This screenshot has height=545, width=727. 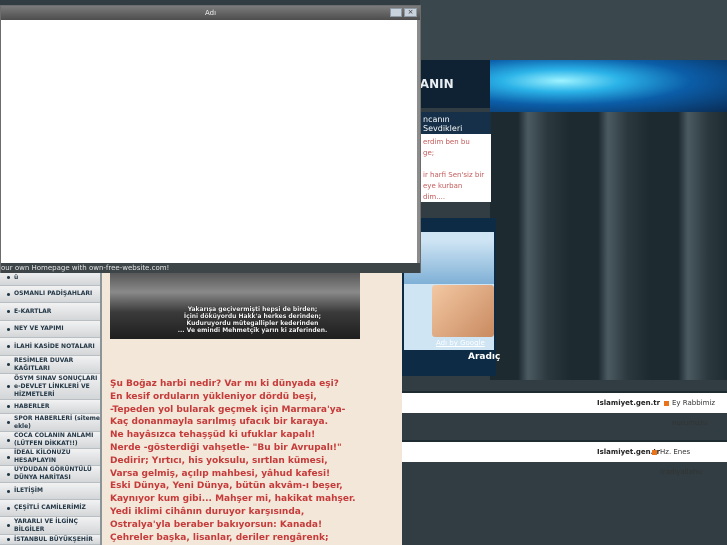 I want to click on sidebar-widget-title: ncanın Sevdikleri izeler :), so click(x=456, y=127).